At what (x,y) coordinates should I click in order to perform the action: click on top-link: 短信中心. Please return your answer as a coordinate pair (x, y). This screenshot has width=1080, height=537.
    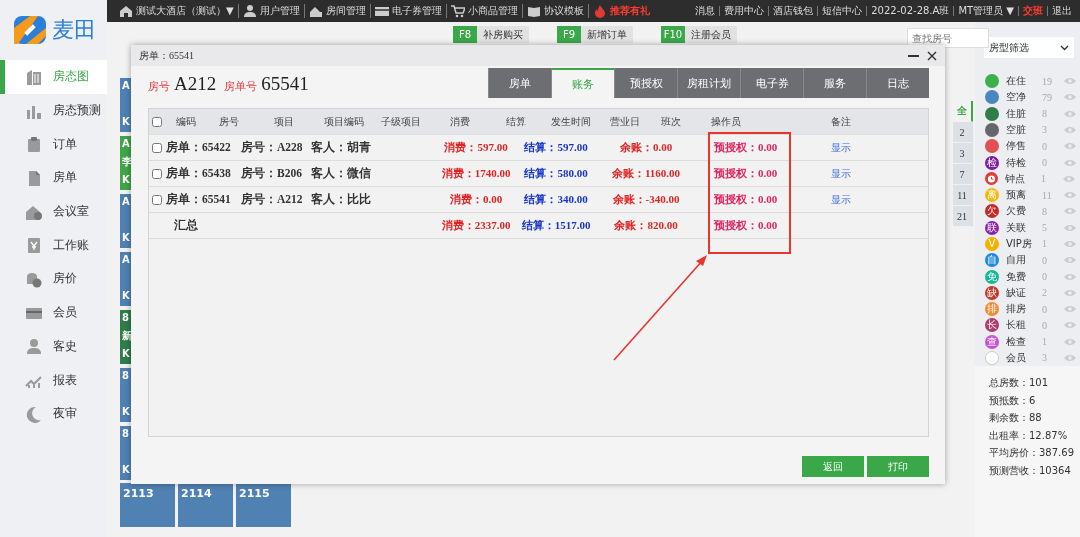
    Looking at the image, I should click on (843, 11).